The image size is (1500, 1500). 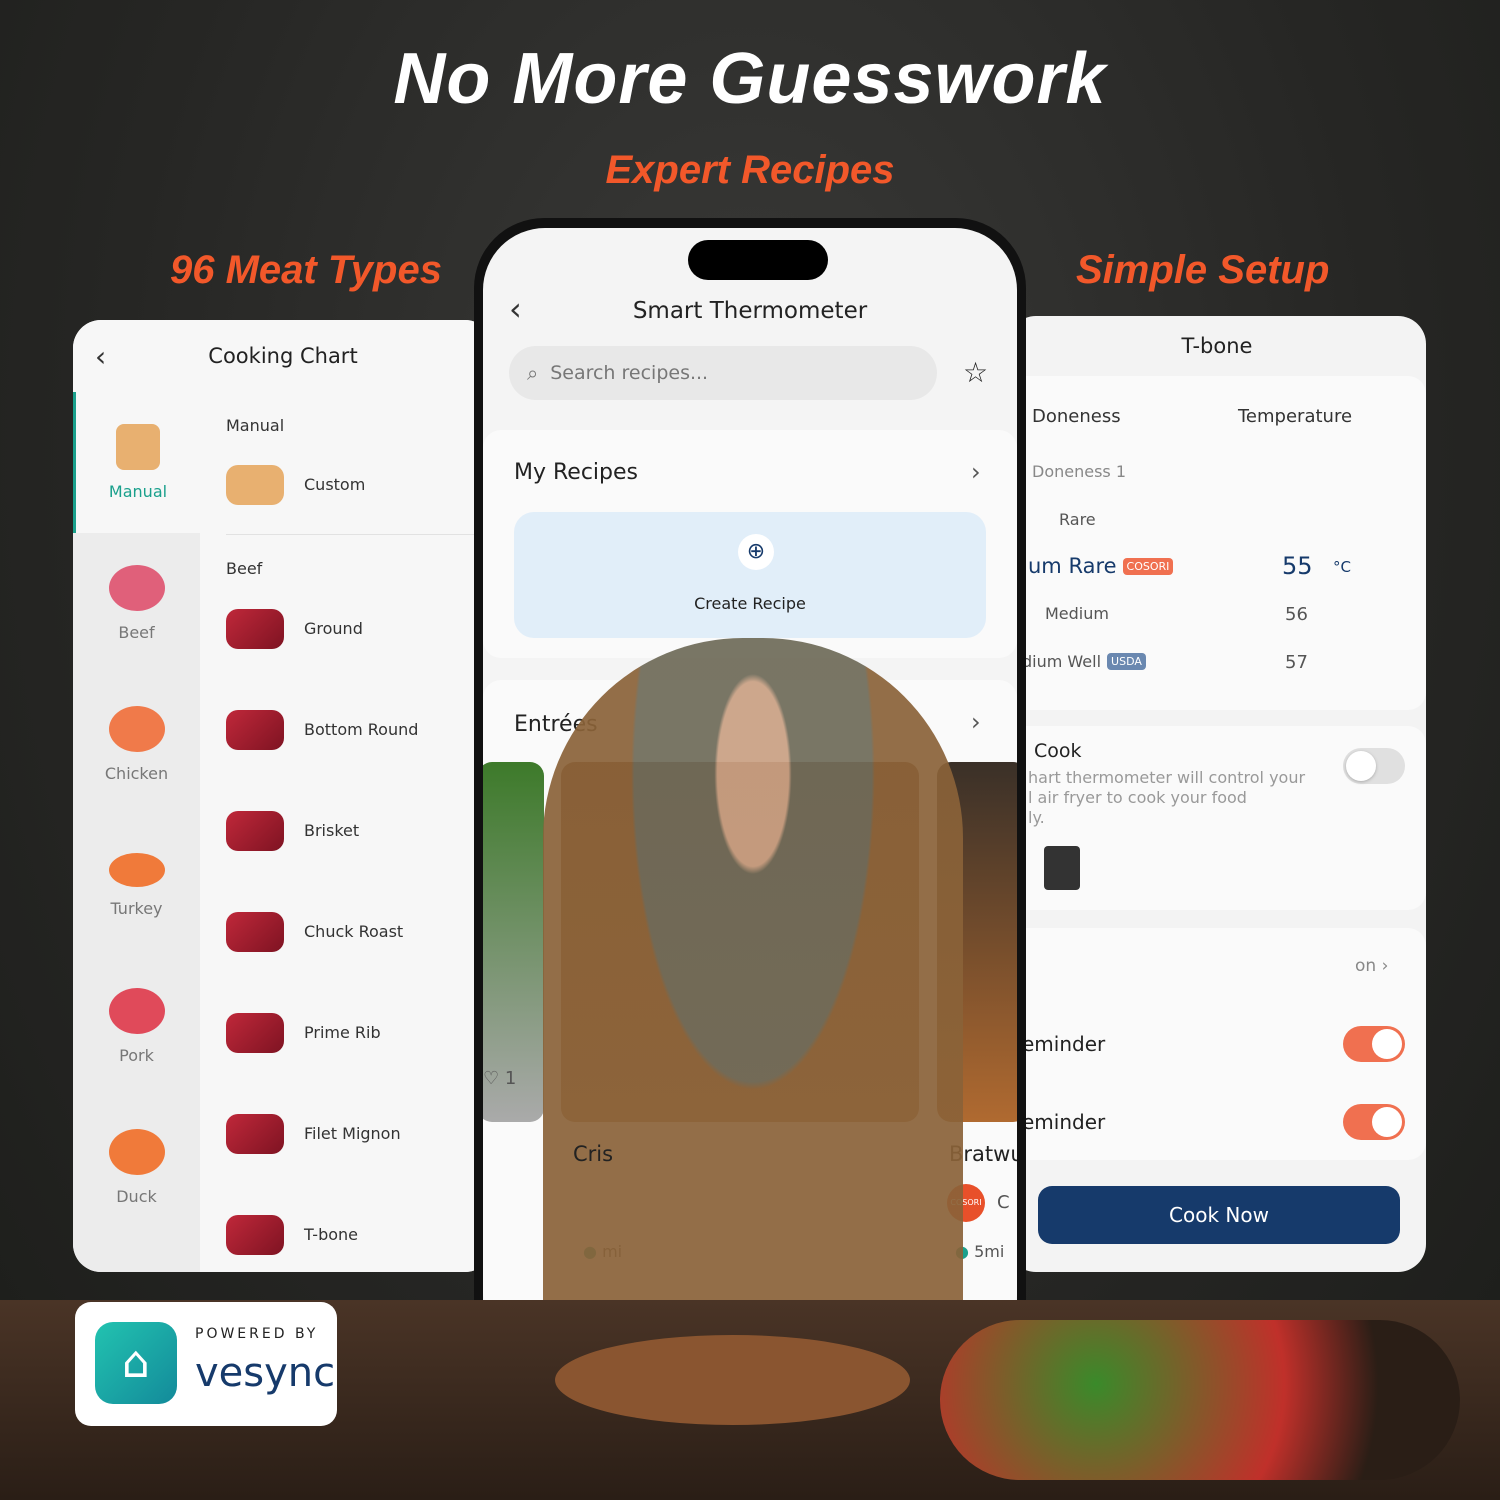 What do you see at coordinates (750, 170) in the screenshot?
I see `tagline-center: Expert Recipes` at bounding box center [750, 170].